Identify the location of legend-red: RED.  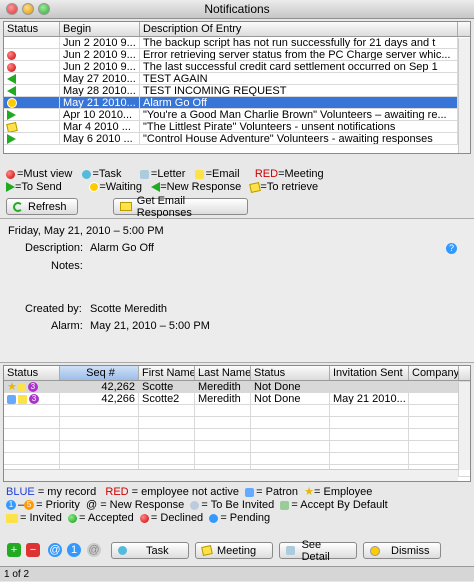
(266, 174).